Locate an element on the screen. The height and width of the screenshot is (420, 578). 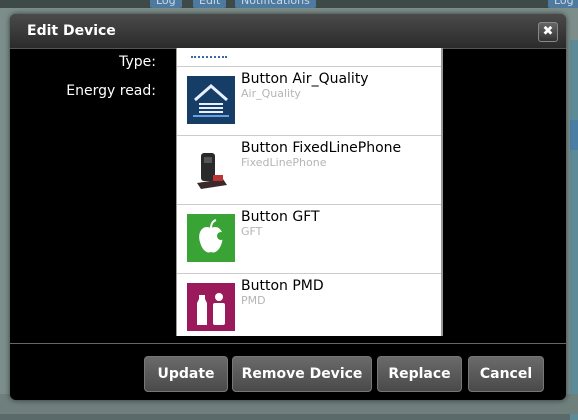
apple-icon is located at coordinates (211, 238).